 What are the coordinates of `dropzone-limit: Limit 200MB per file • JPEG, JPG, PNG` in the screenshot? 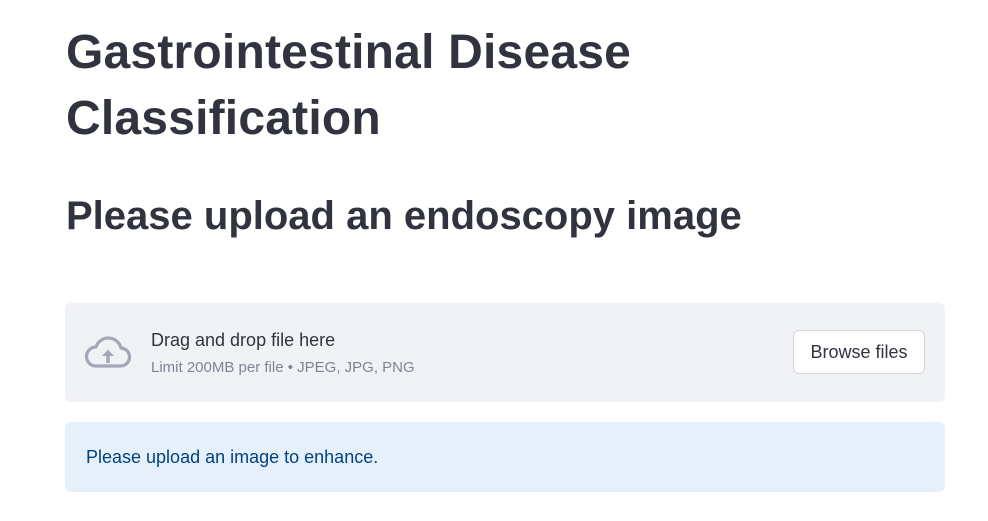 It's located at (283, 367).